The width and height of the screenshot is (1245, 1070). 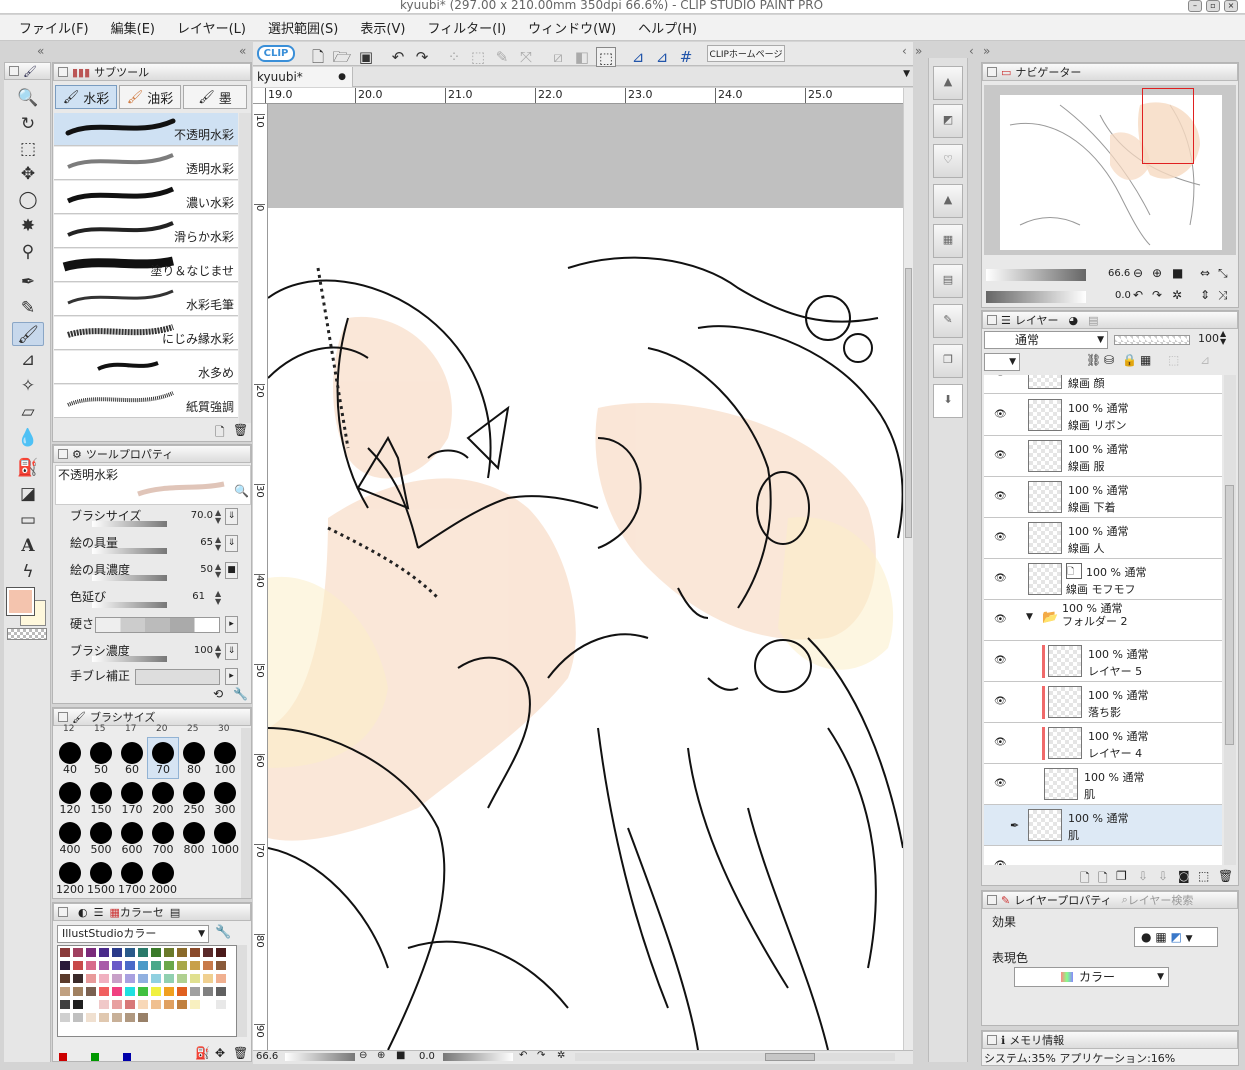 What do you see at coordinates (153, 546) in the screenshot?
I see `prop-paint-amount: 絵の具量 65 ▲ ▼ ⇓` at bounding box center [153, 546].